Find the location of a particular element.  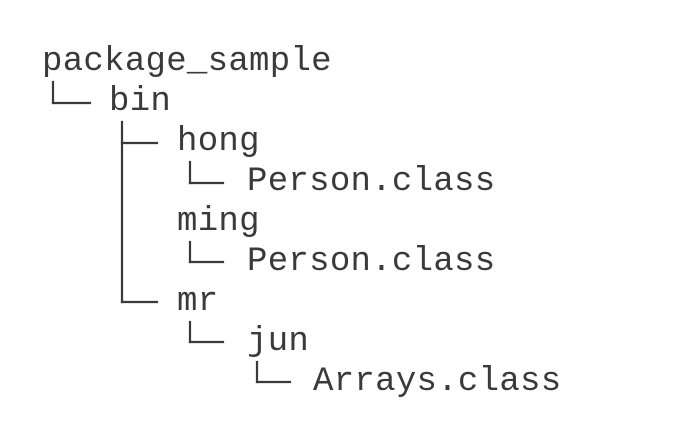

file-hong-person-label: Person.class is located at coordinates (371, 182).